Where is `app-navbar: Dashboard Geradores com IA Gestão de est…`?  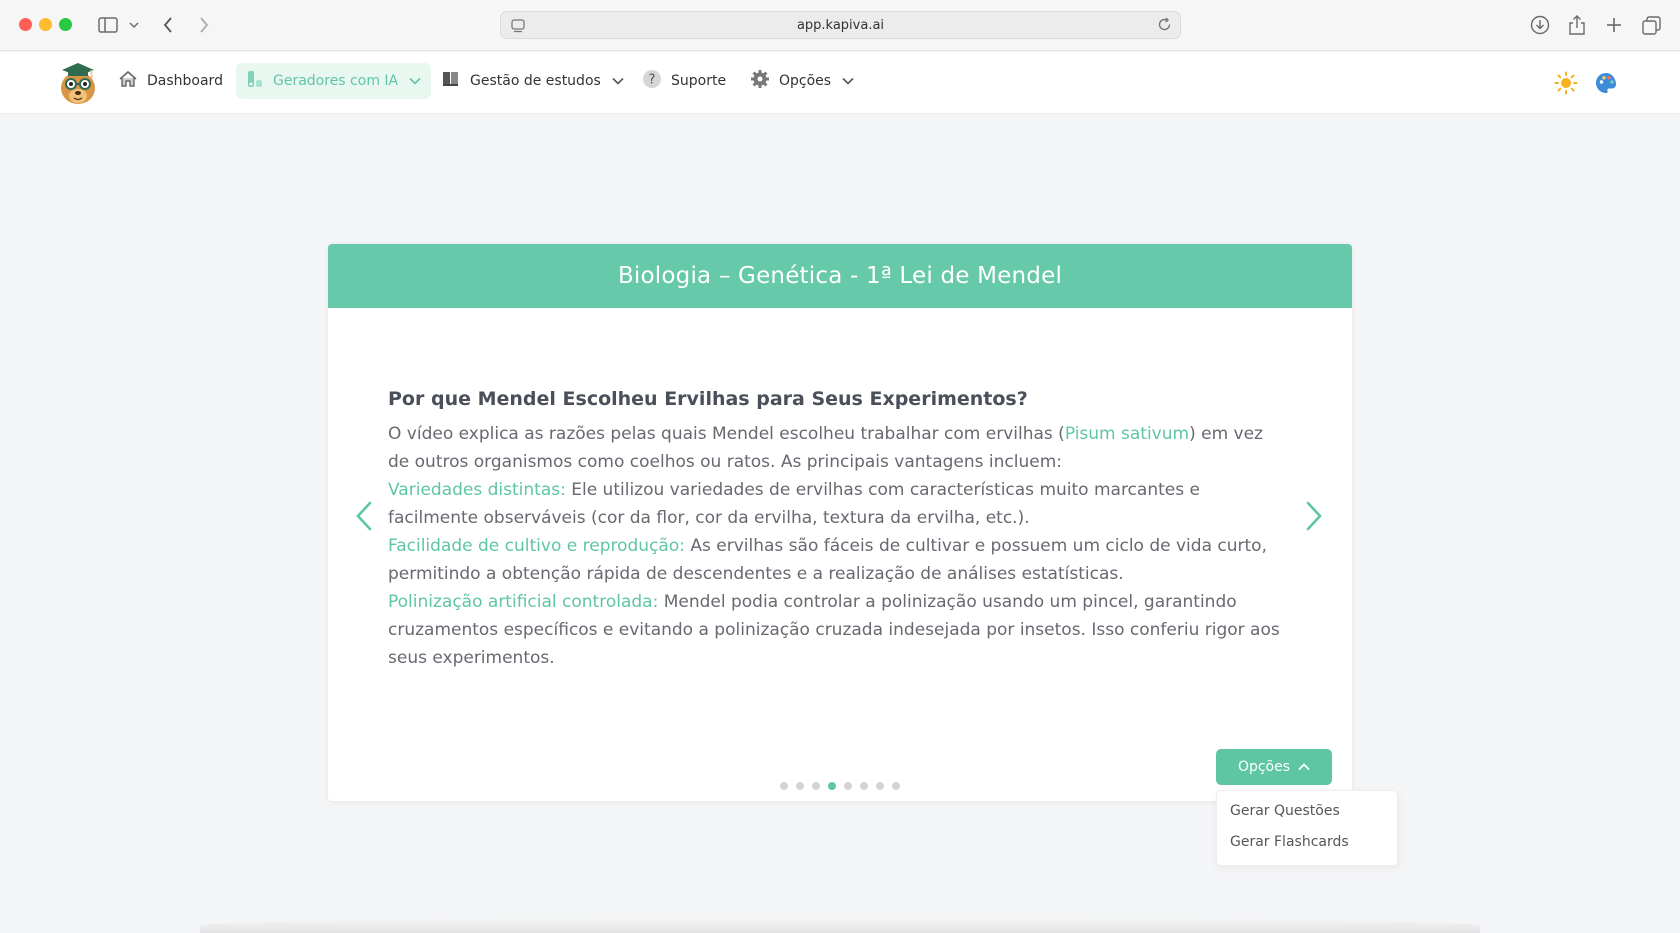 app-navbar: Dashboard Geradores com IA Gestão de est… is located at coordinates (840, 83).